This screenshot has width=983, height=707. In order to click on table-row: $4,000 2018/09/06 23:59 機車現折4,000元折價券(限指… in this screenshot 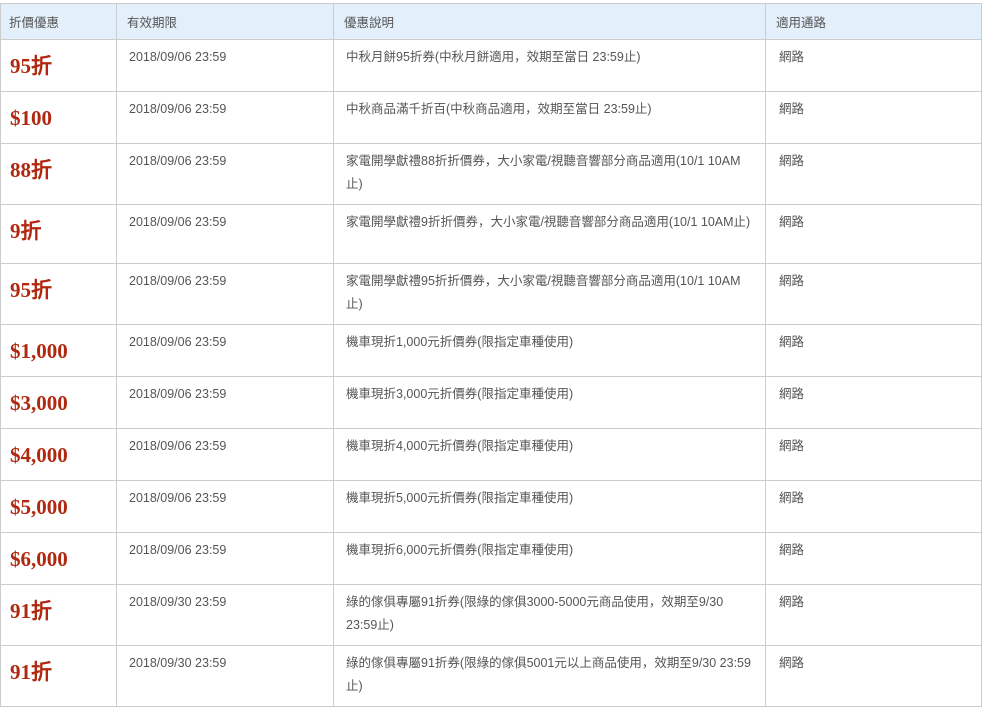, I will do `click(491, 454)`.